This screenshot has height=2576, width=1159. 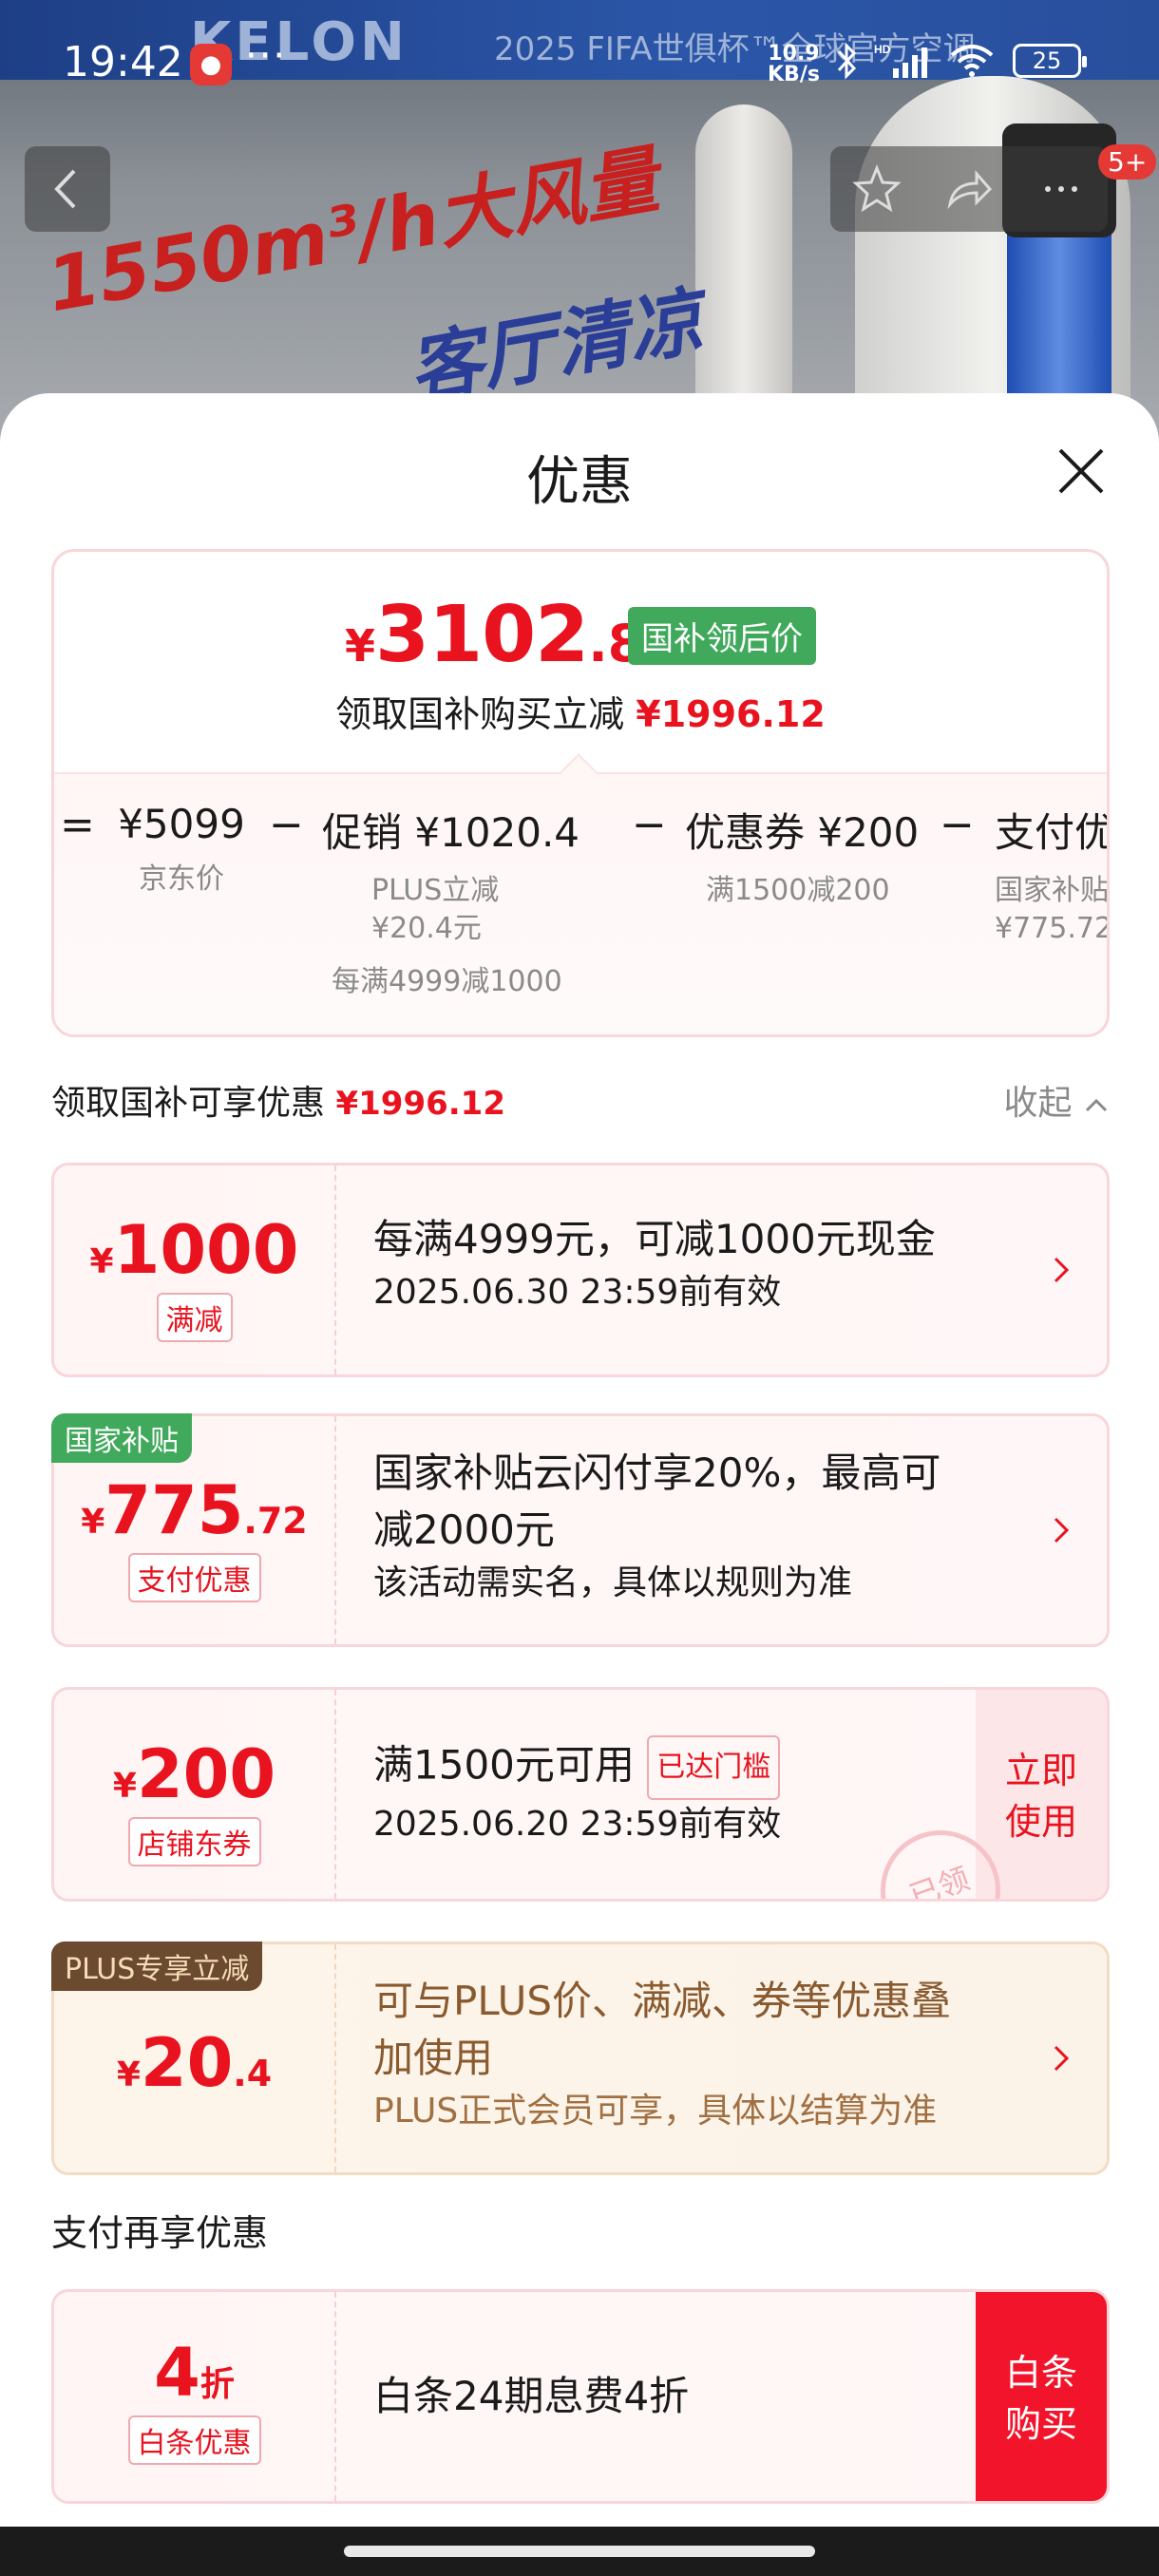 I want to click on promo-value: 促销 ¥1020.4, so click(x=451, y=832).